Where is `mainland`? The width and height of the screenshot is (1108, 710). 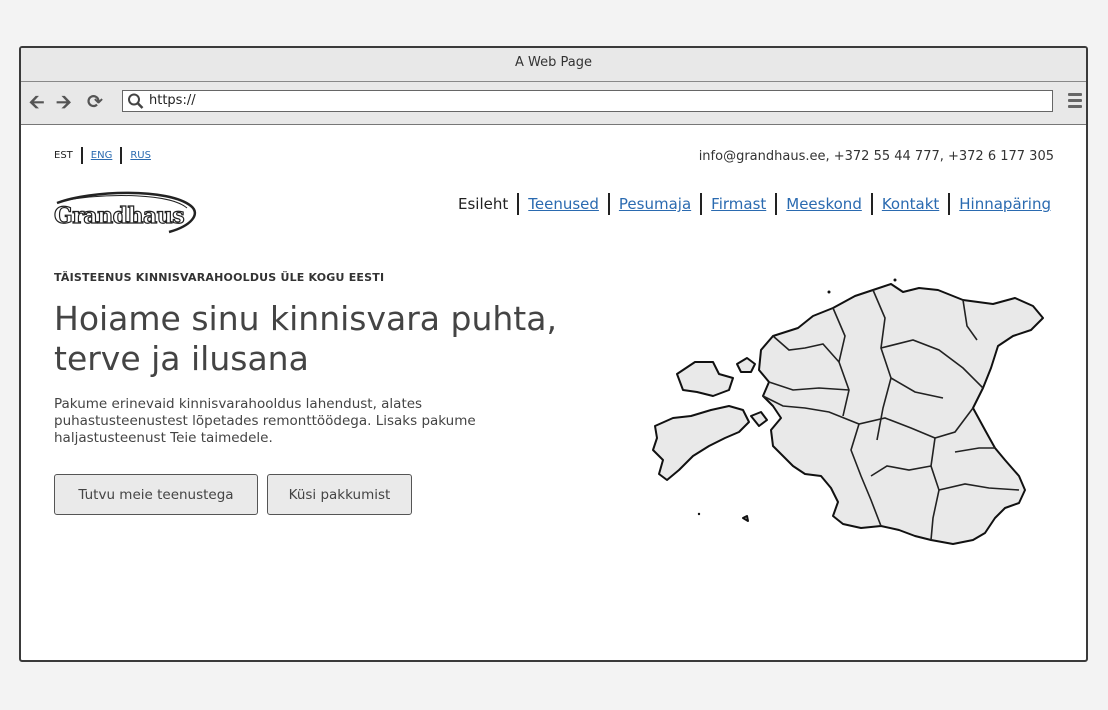 mainland is located at coordinates (901, 414).